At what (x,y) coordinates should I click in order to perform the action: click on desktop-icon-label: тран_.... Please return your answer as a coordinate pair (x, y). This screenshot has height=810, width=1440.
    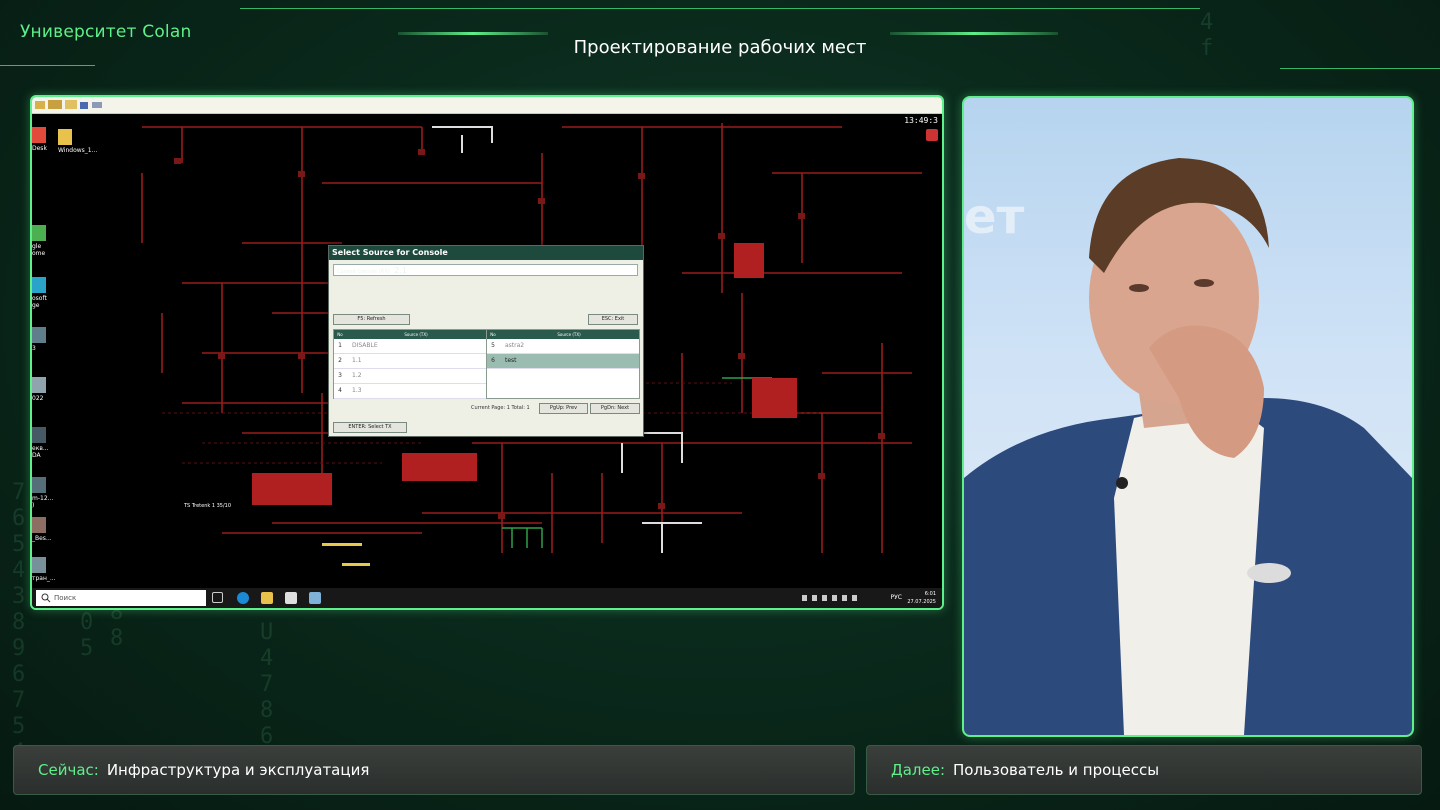
    Looking at the image, I should click on (44, 578).